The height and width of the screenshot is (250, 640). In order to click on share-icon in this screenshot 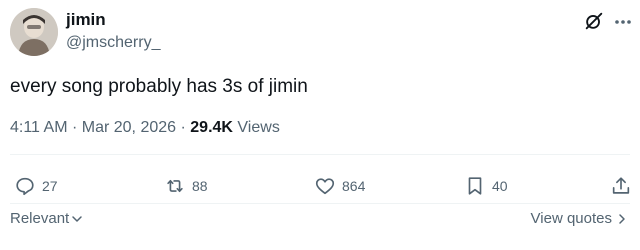, I will do `click(621, 185)`.